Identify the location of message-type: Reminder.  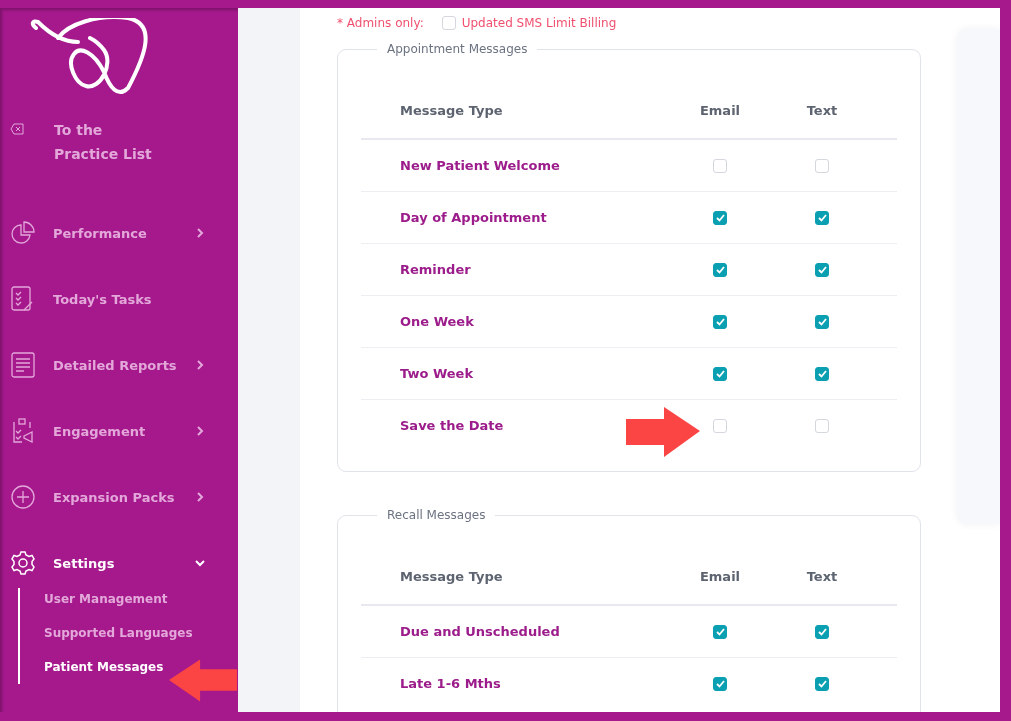
(435, 269).